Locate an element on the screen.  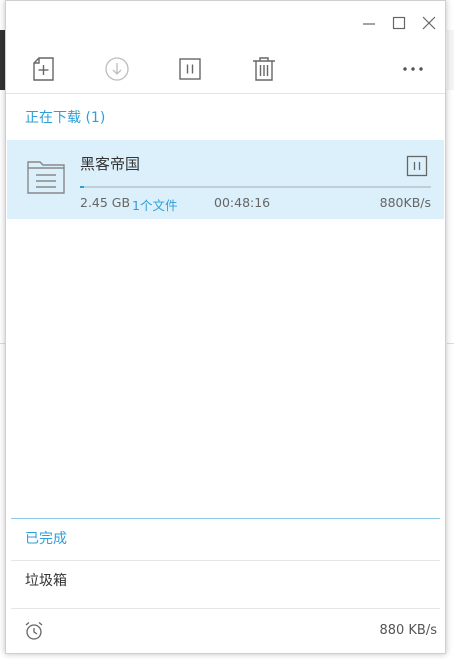
maximize-button is located at coordinates (399, 23).